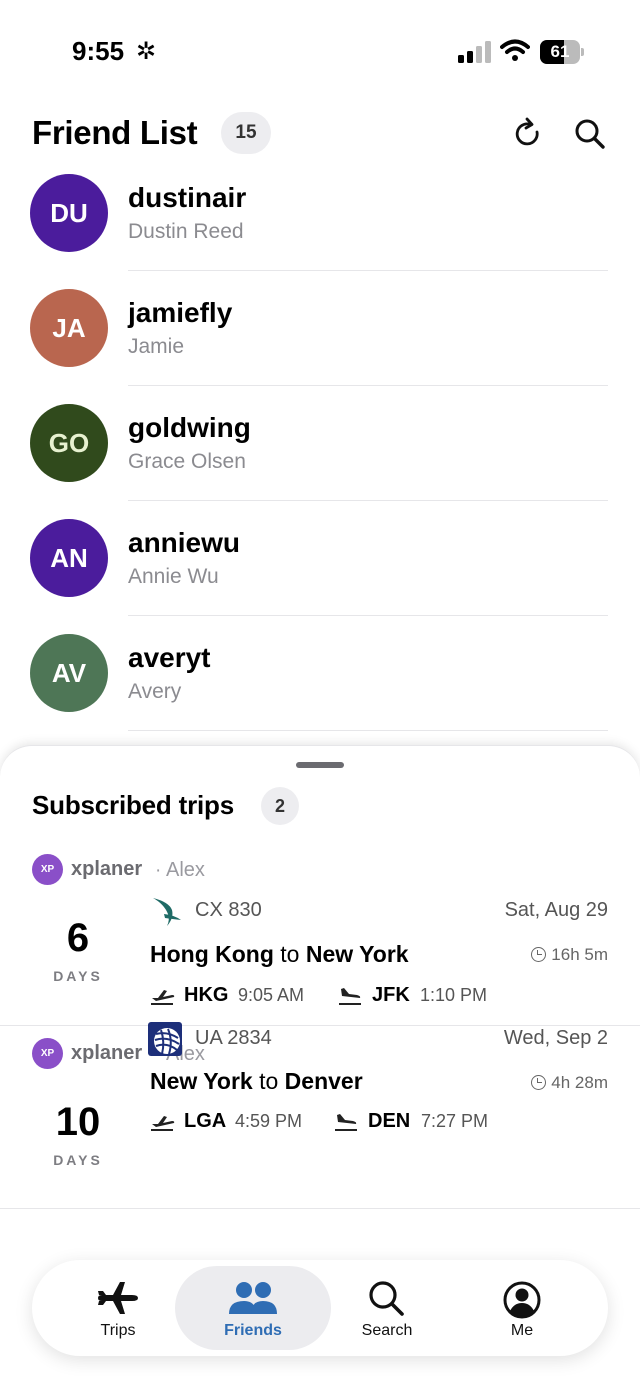  I want to click on friend-name: Avery, so click(155, 691).